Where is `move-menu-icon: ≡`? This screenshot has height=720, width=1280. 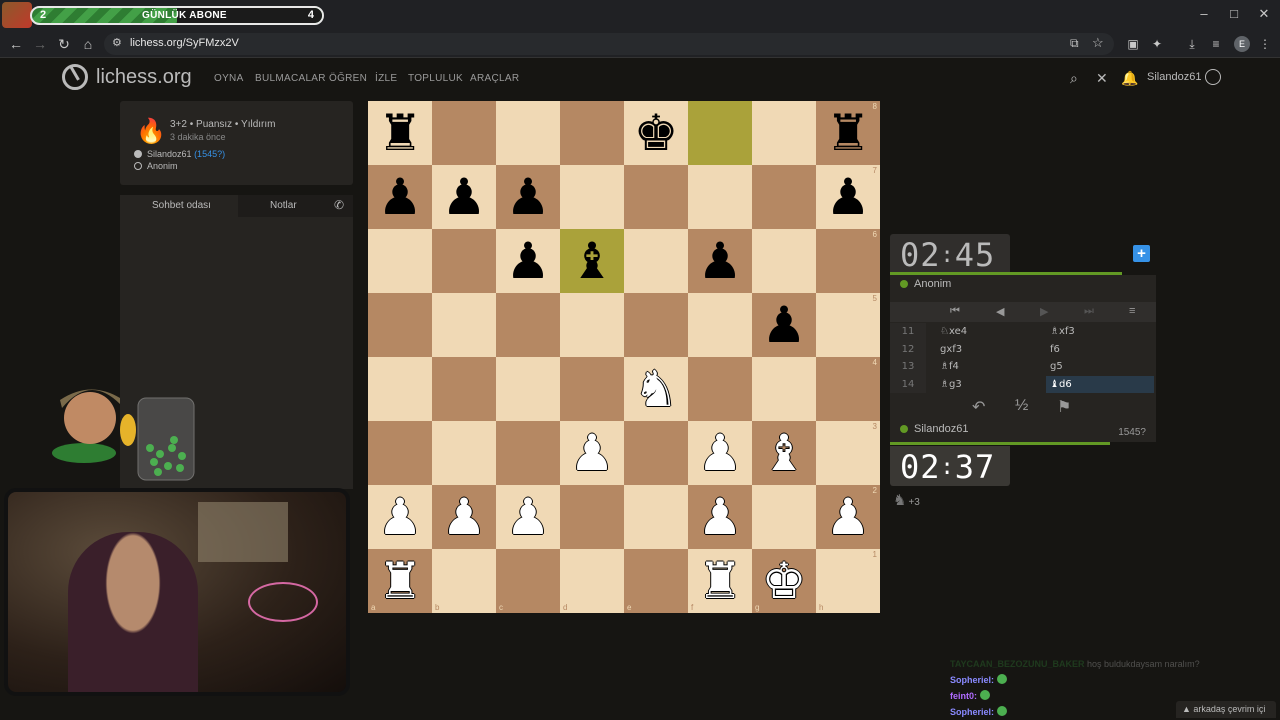
move-menu-icon: ≡ is located at coordinates (1132, 311).